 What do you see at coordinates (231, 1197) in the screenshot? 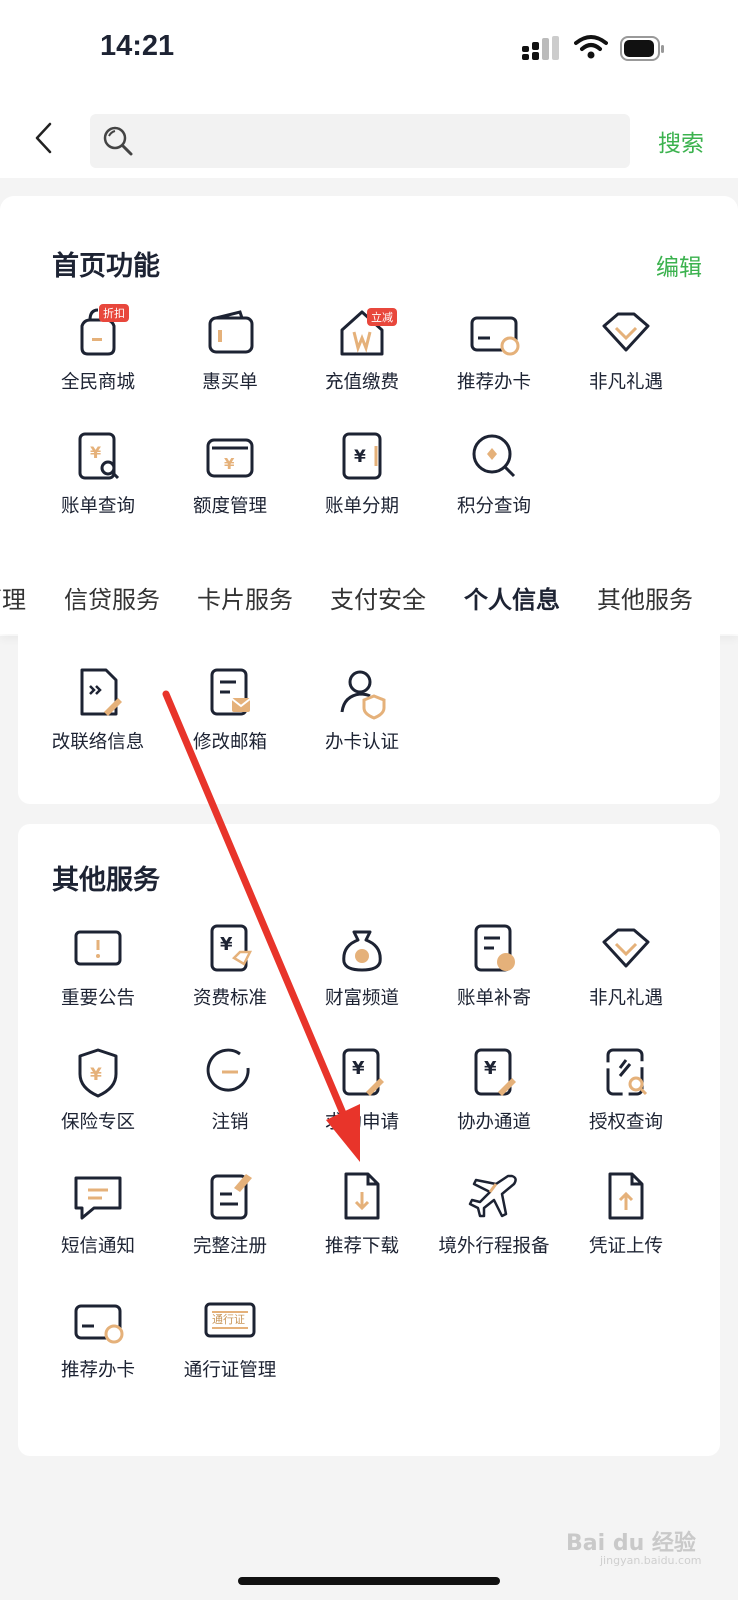
I see `register-icon` at bounding box center [231, 1197].